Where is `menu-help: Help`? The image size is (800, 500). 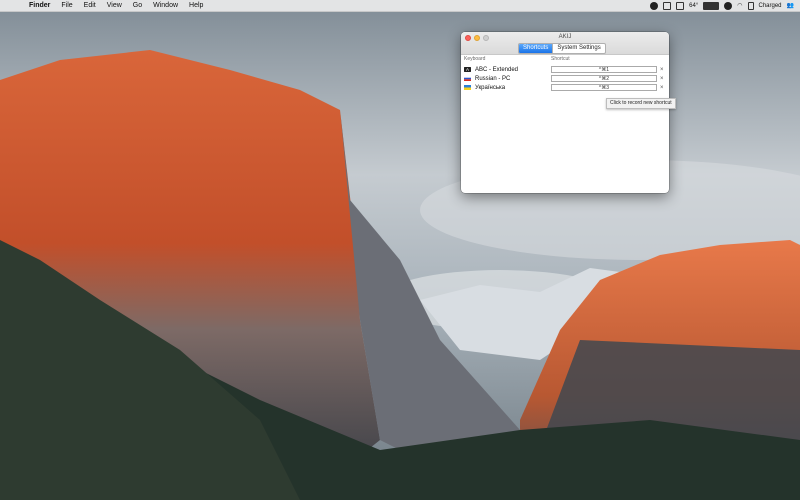
menu-help: Help is located at coordinates (196, 5).